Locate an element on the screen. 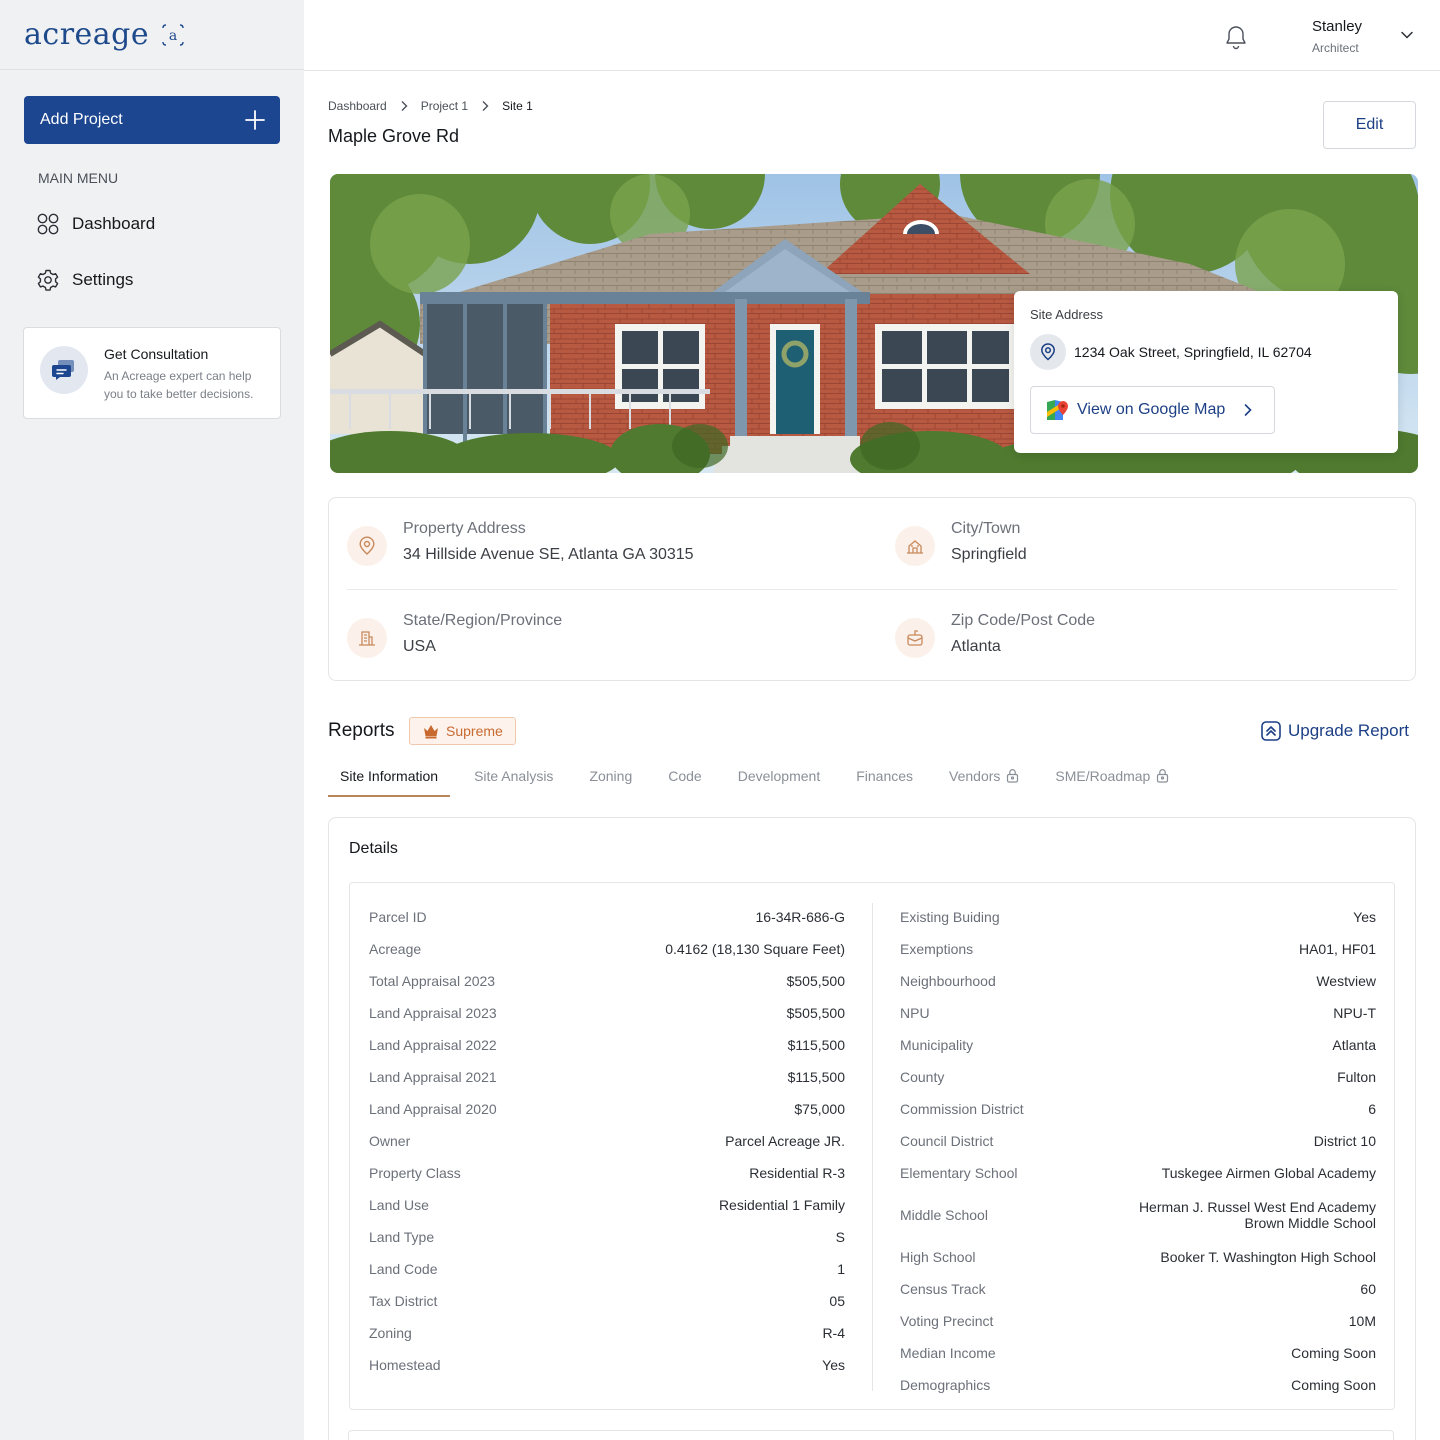  column-divider is located at coordinates (872, 1147).